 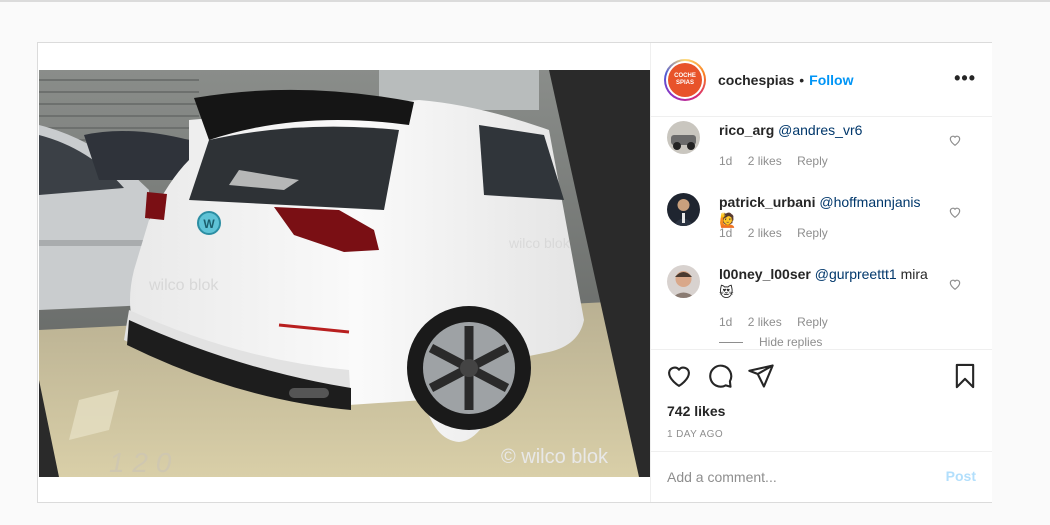 What do you see at coordinates (761, 376) in the screenshot?
I see `share-icon` at bounding box center [761, 376].